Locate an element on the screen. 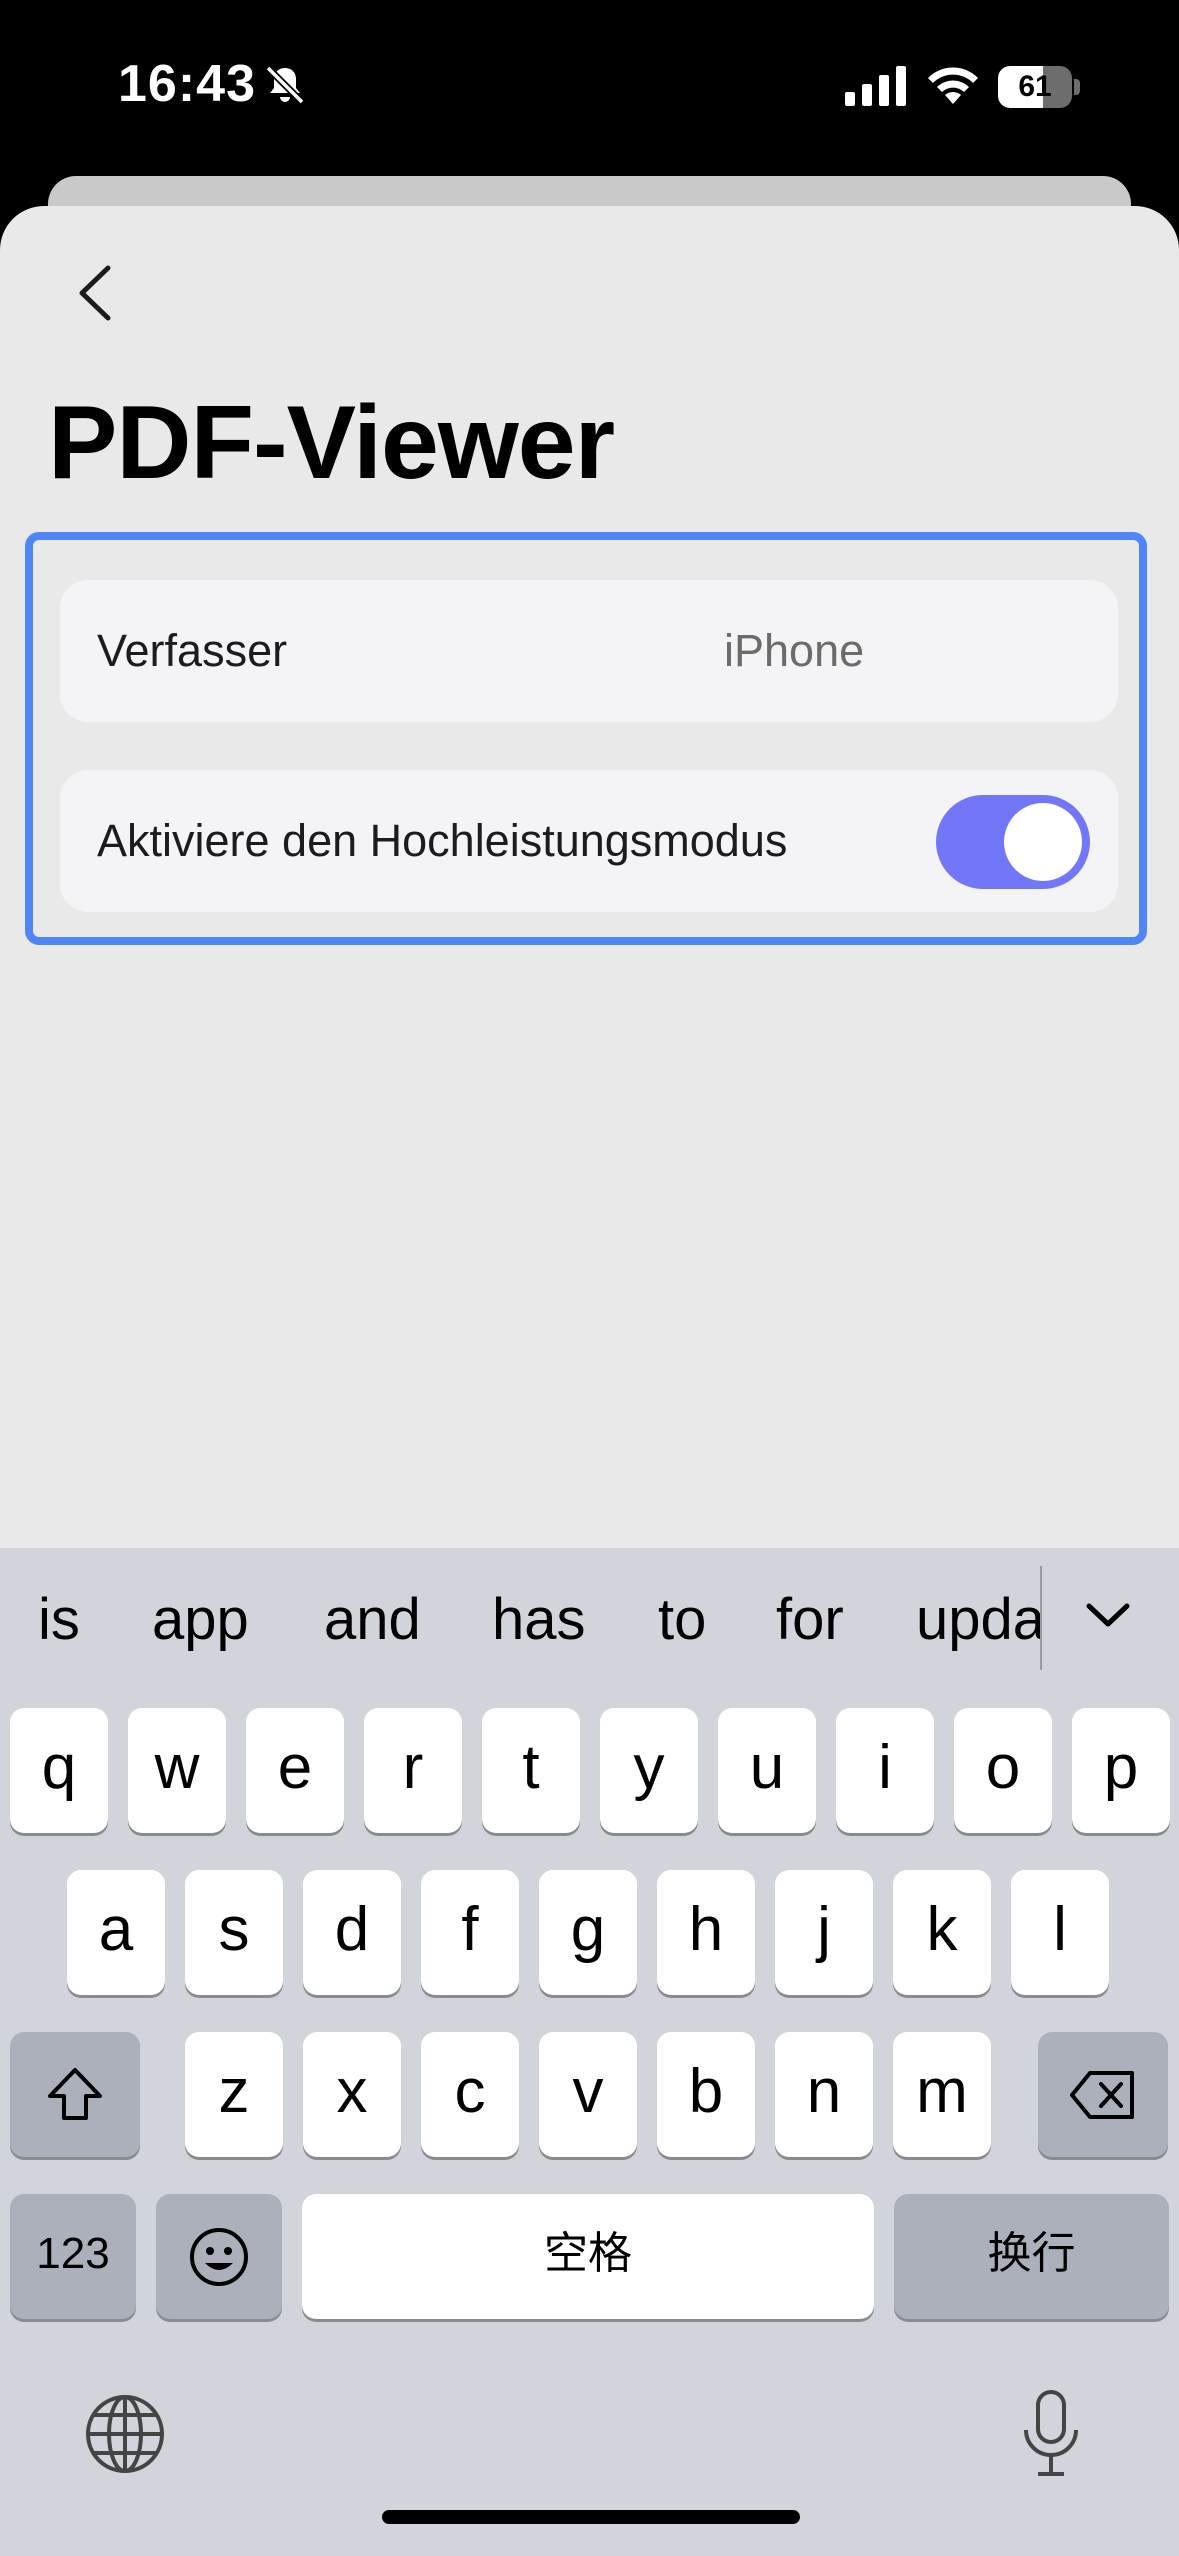  emoji-icon is located at coordinates (219, 2256).